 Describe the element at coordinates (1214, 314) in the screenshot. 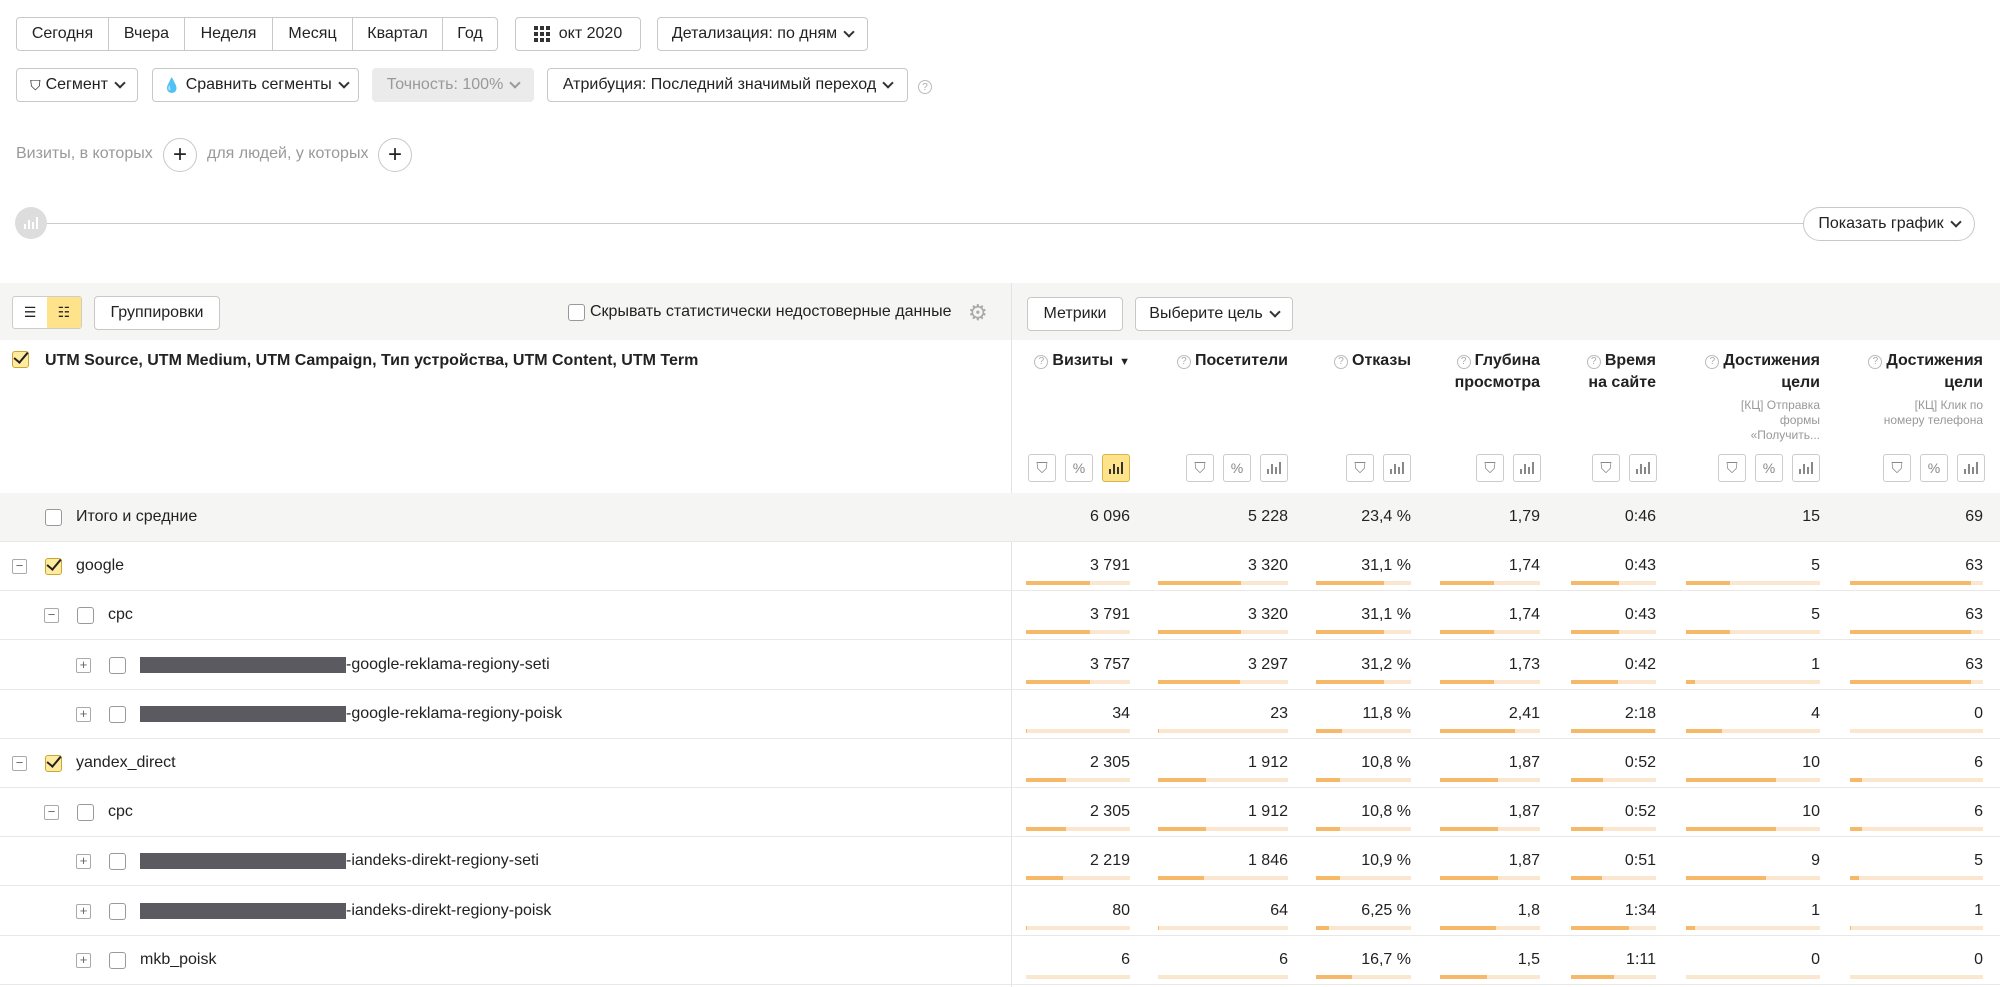

I see `choose-goal-dropdown: Выберите цель` at that location.